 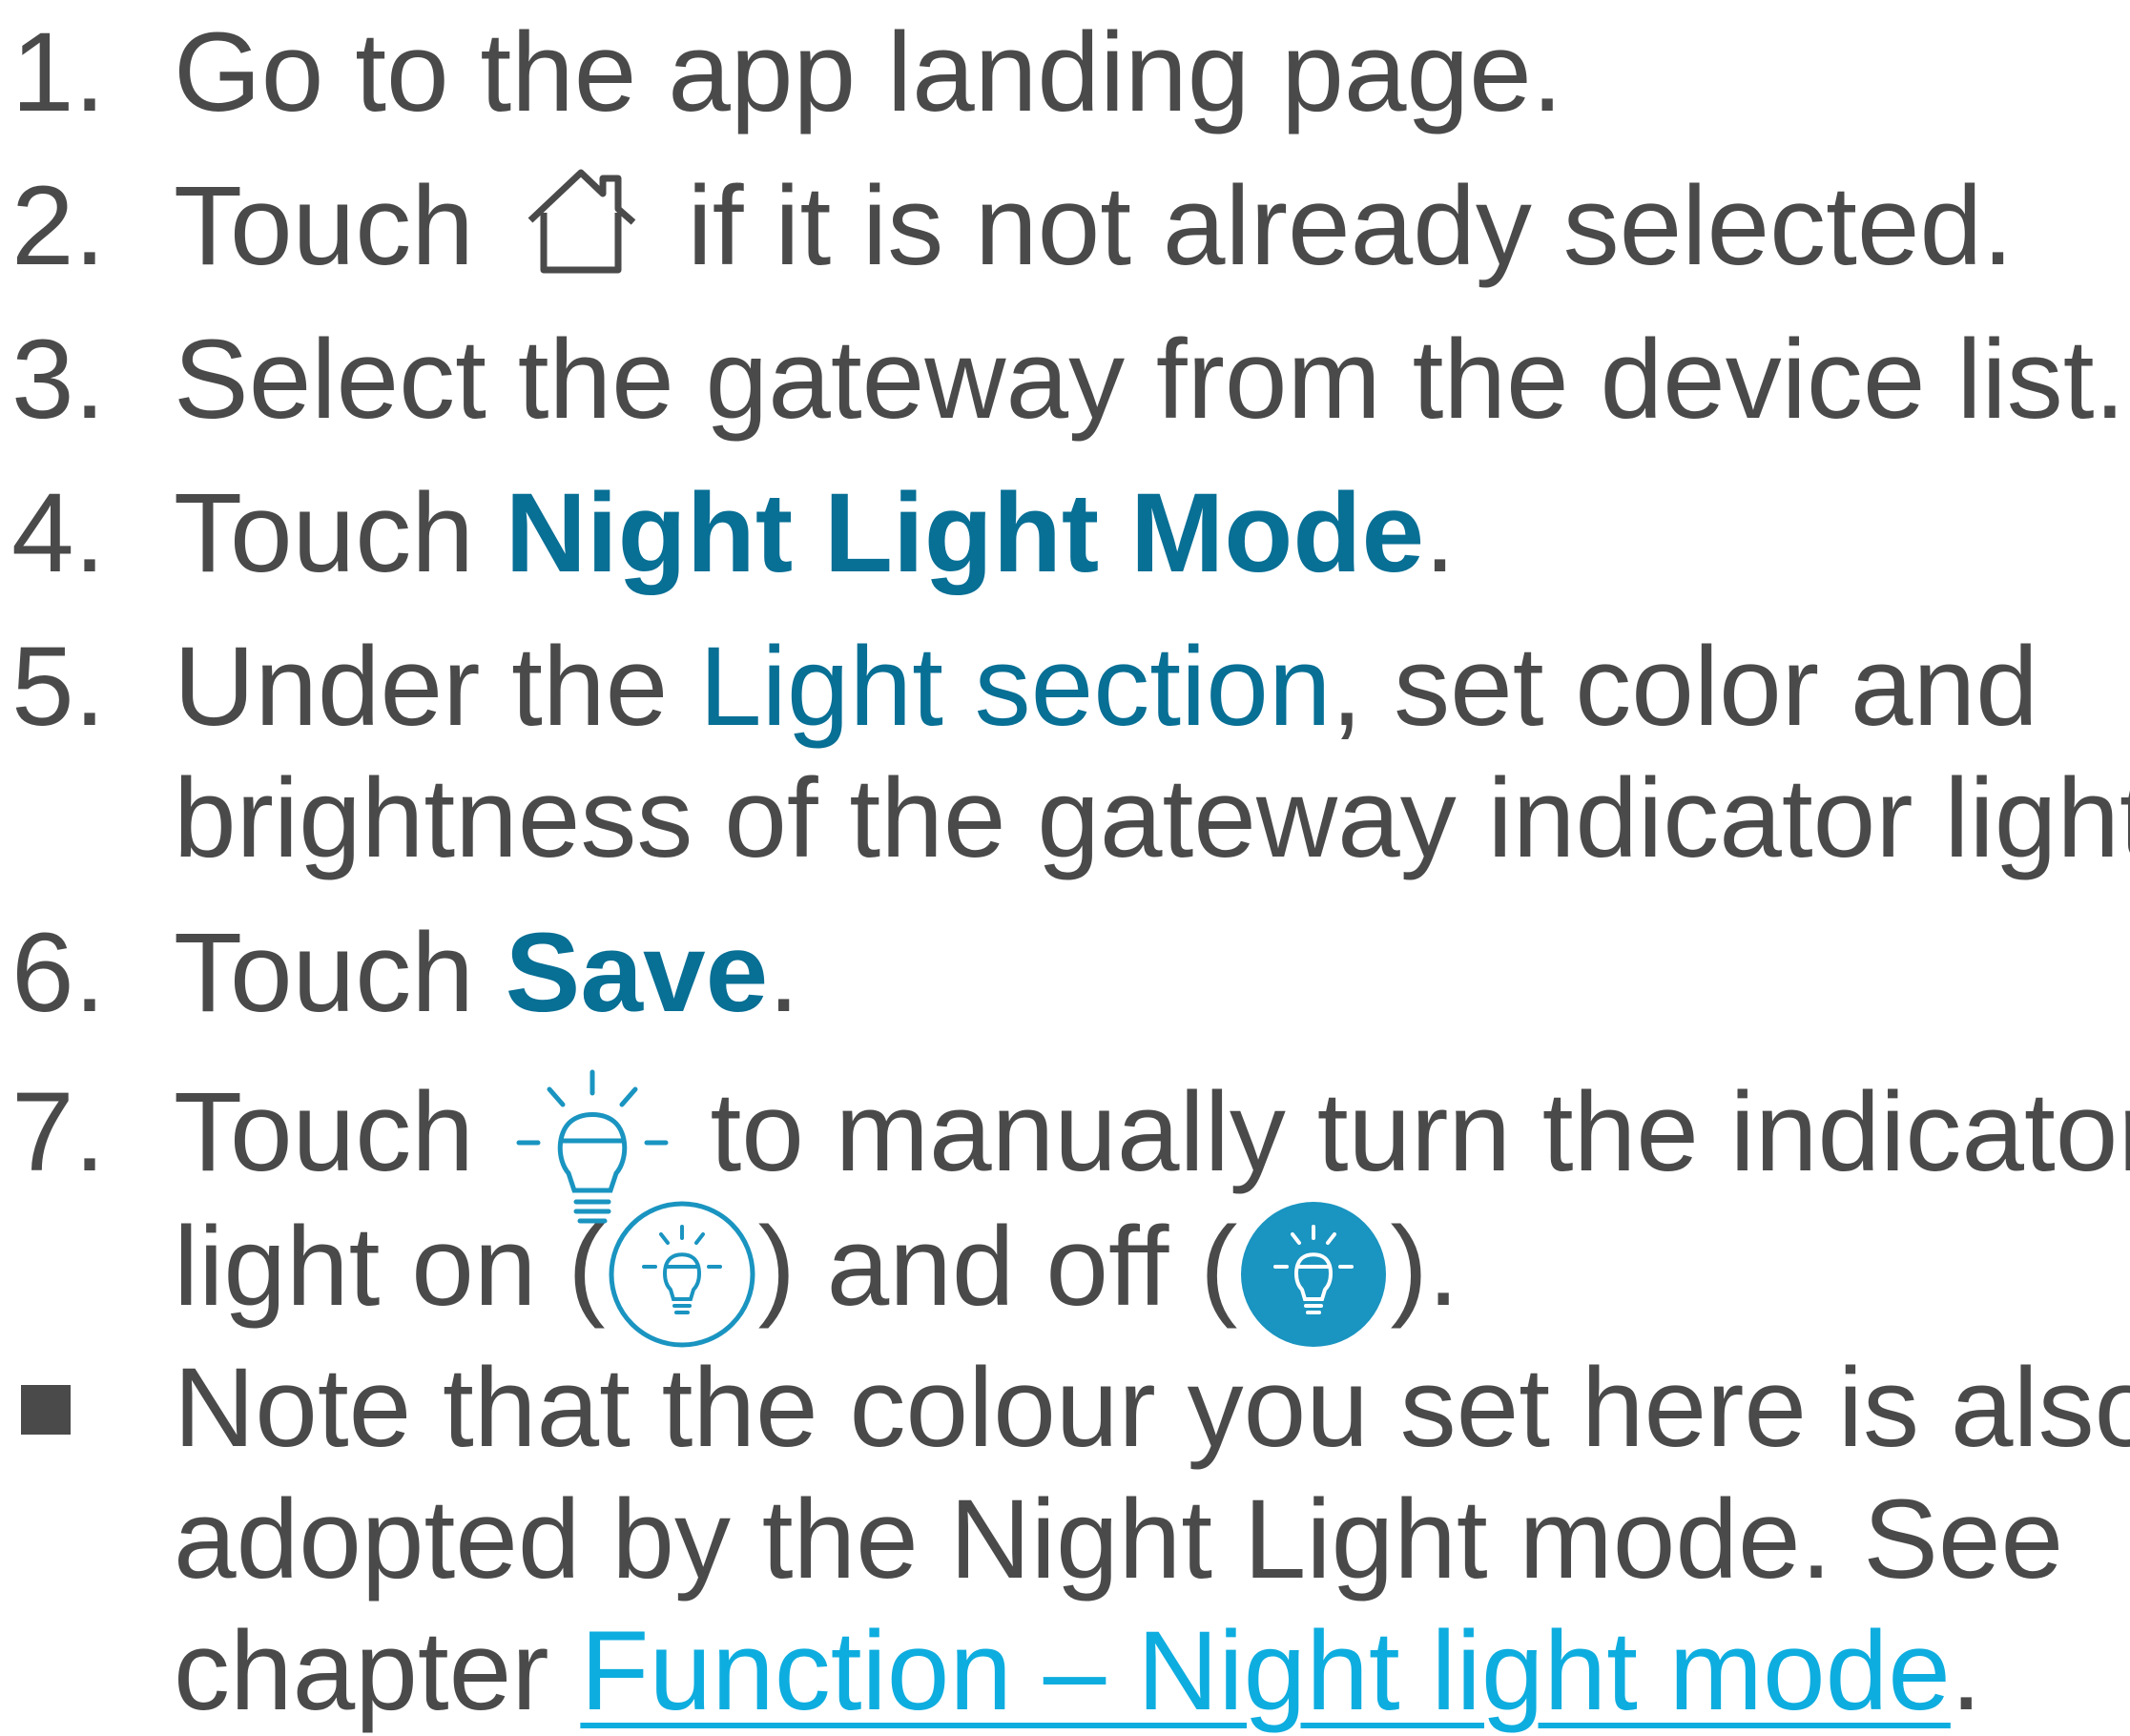 What do you see at coordinates (58, 380) in the screenshot?
I see `step-number: 3.` at bounding box center [58, 380].